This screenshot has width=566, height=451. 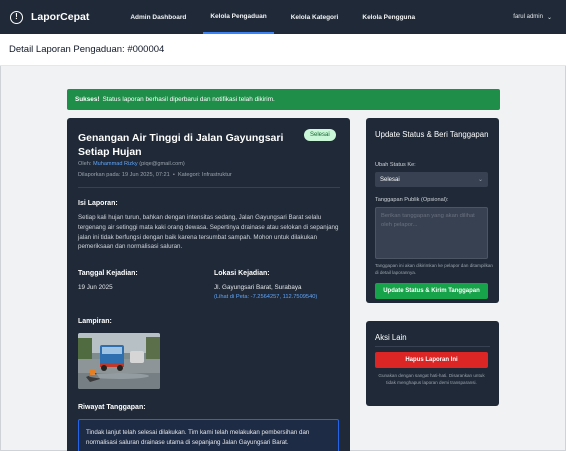 What do you see at coordinates (108, 273) in the screenshot?
I see `date-label: Tanggal Kejadian:` at bounding box center [108, 273].